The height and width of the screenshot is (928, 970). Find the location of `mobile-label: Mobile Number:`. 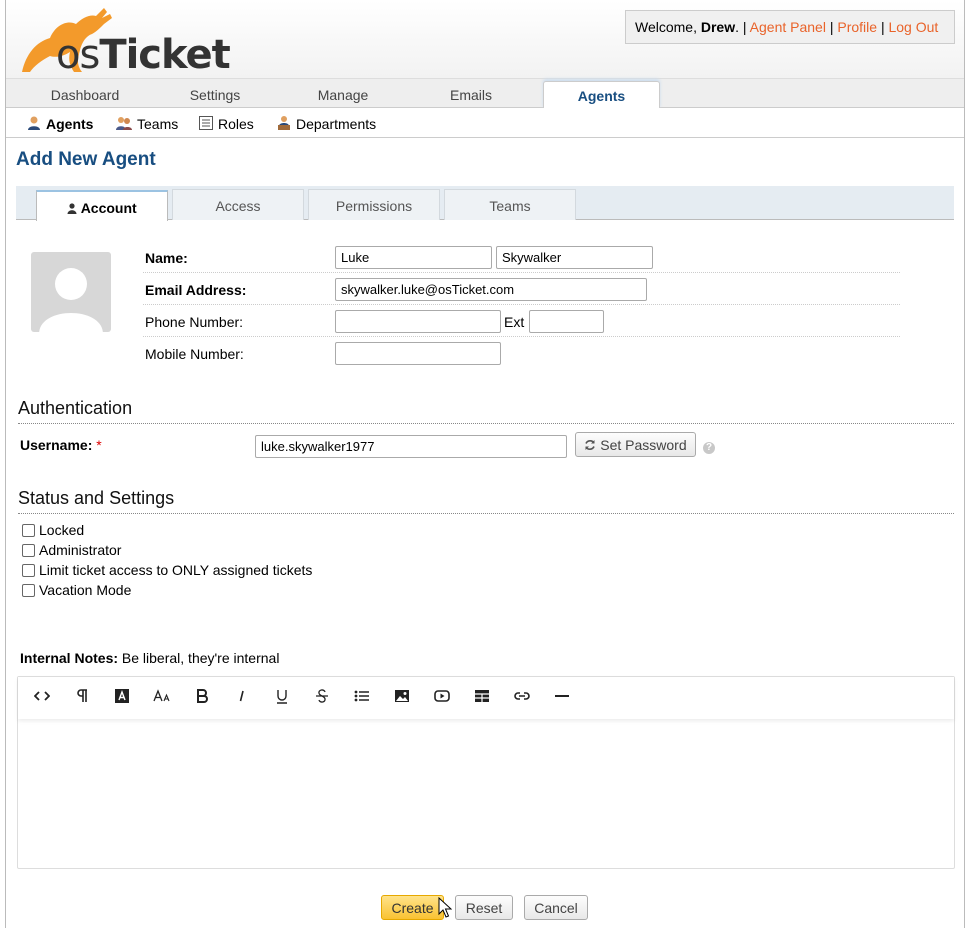

mobile-label: Mobile Number: is located at coordinates (194, 354).